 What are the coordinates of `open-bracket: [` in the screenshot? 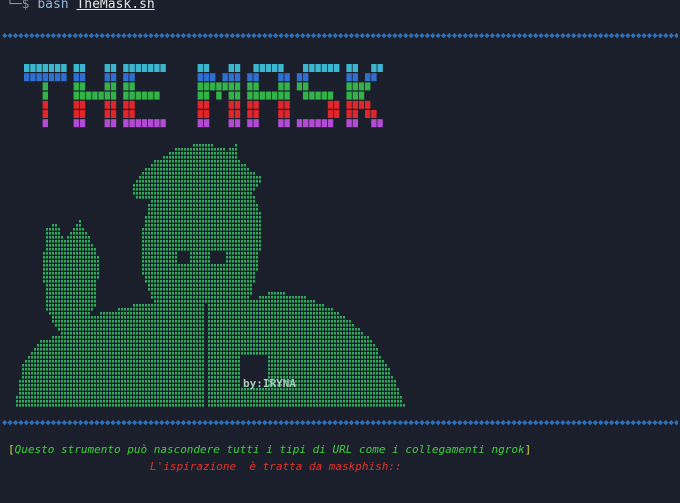 It's located at (11, 449).